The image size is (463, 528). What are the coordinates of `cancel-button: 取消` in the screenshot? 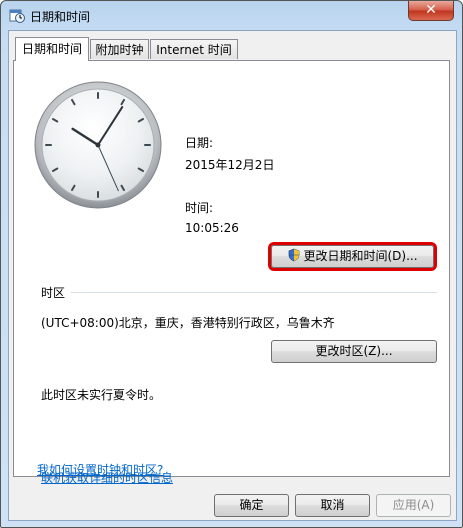 It's located at (332, 505).